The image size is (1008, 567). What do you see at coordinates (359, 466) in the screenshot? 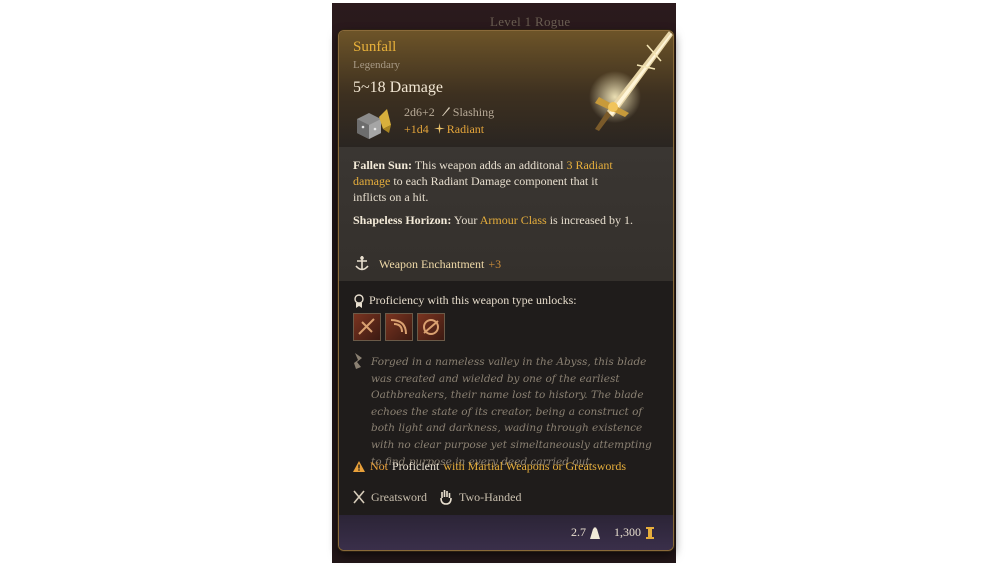
I see `warning-icon` at bounding box center [359, 466].